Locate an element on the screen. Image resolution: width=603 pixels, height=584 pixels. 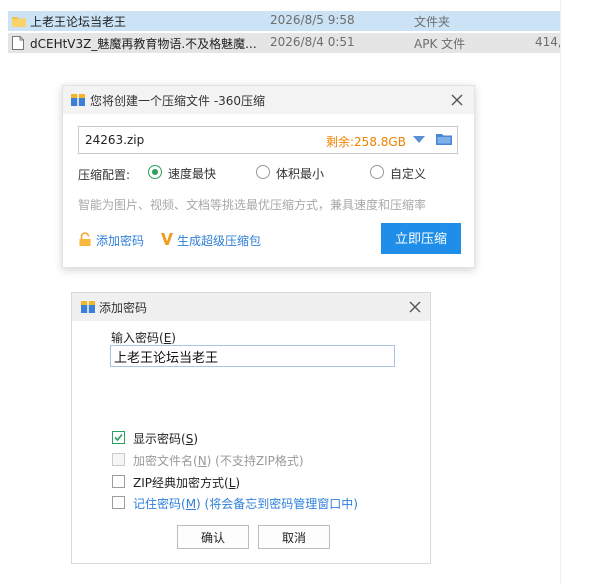
compress-now-button: 立即压缩 is located at coordinates (421, 238).